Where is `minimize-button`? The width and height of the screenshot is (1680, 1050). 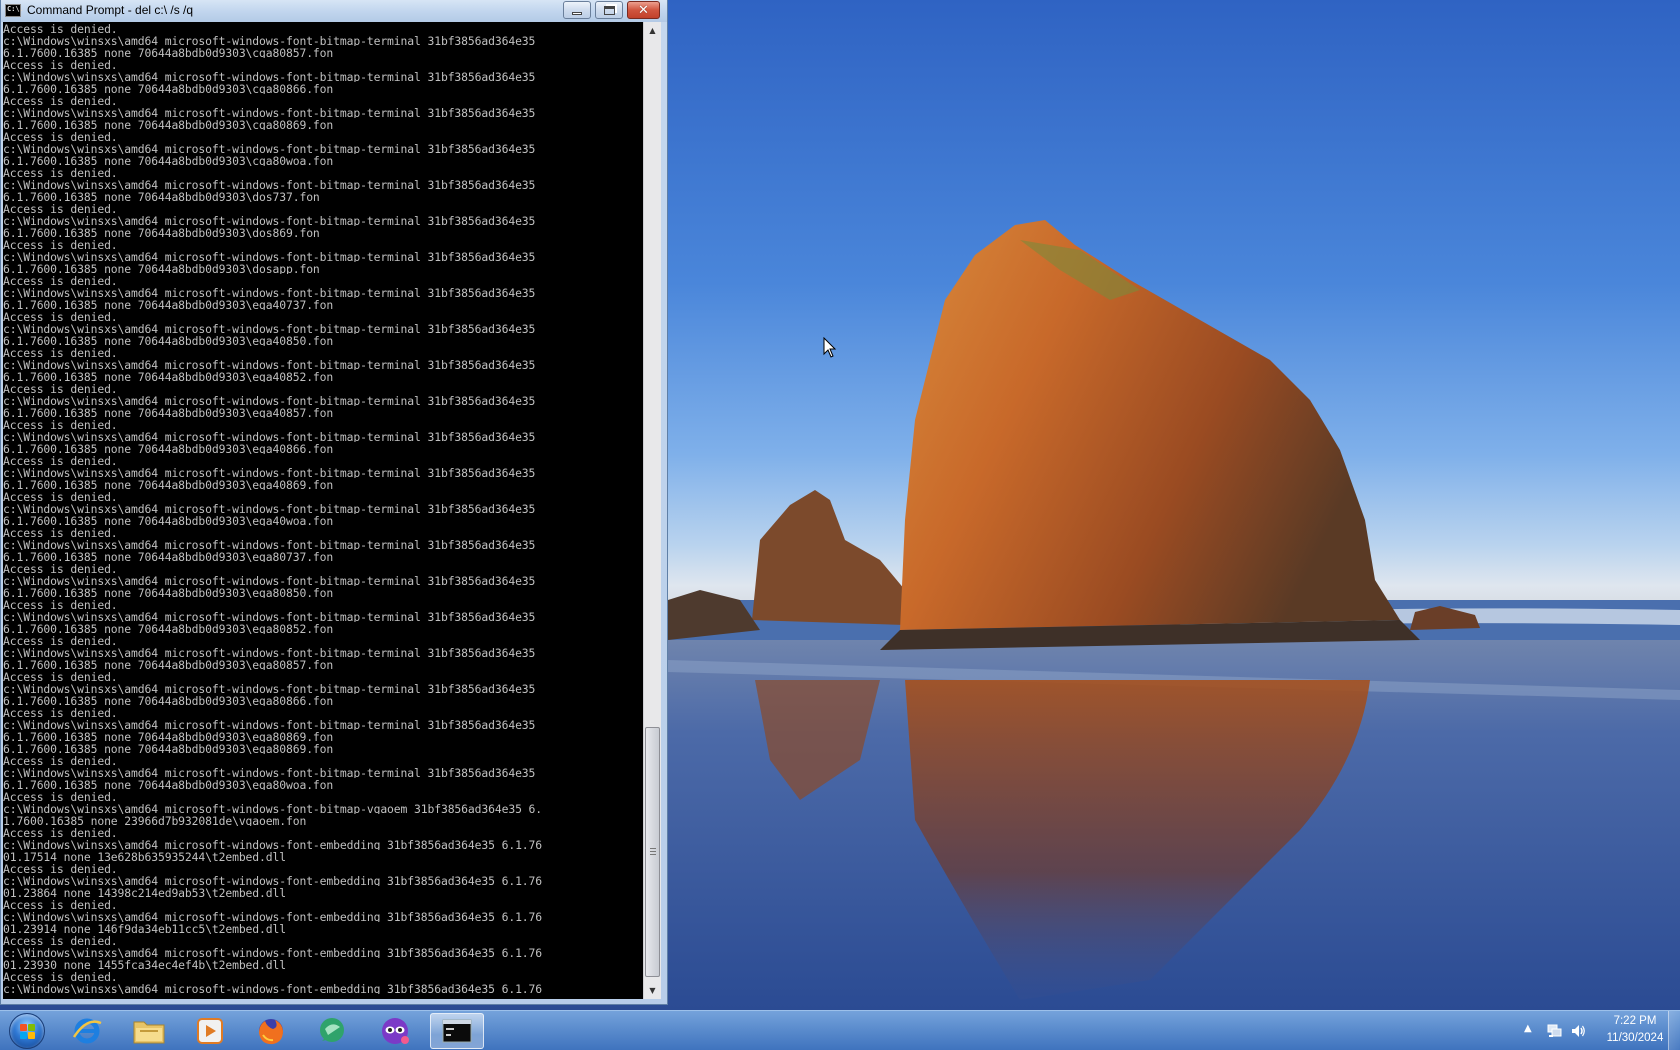
minimize-button is located at coordinates (577, 10).